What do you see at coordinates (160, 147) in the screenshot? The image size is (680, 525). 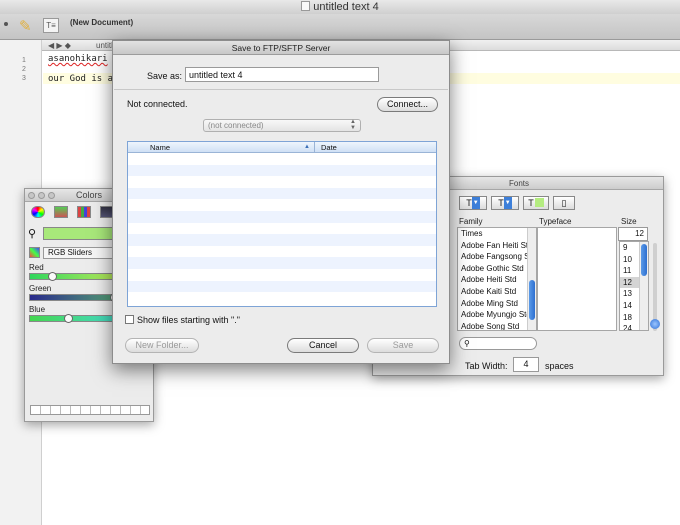 I see `name-column-header: Name` at bounding box center [160, 147].